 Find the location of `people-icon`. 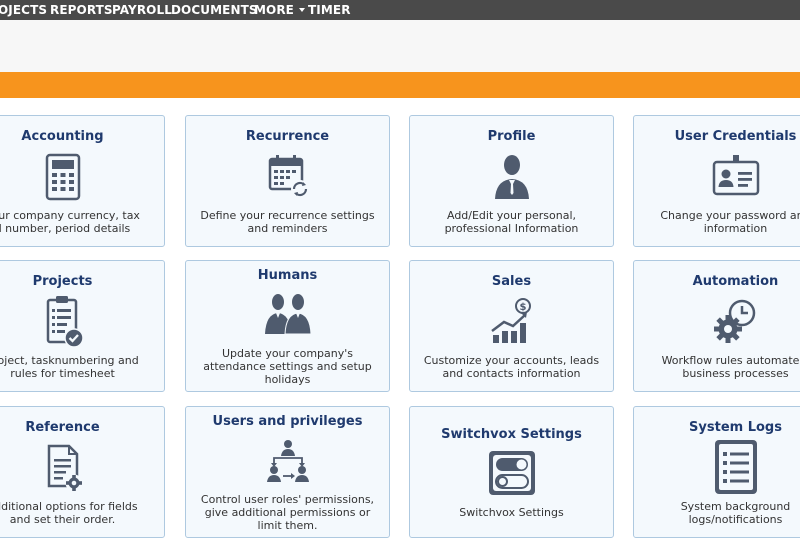

people-icon is located at coordinates (288, 315).